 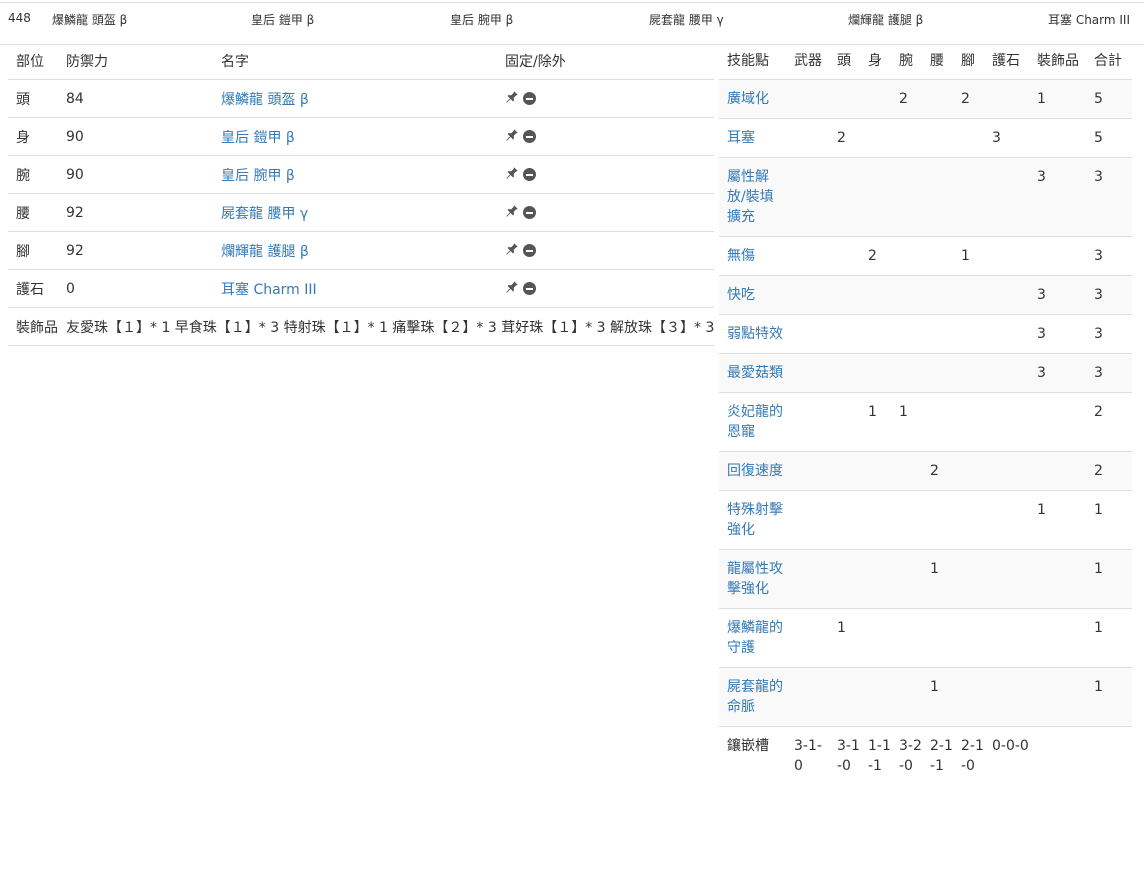 I want to click on skills-header-row: 技能點 武器頭身腕腰腳護石 裝飾品 合計, so click(x=925, y=61).